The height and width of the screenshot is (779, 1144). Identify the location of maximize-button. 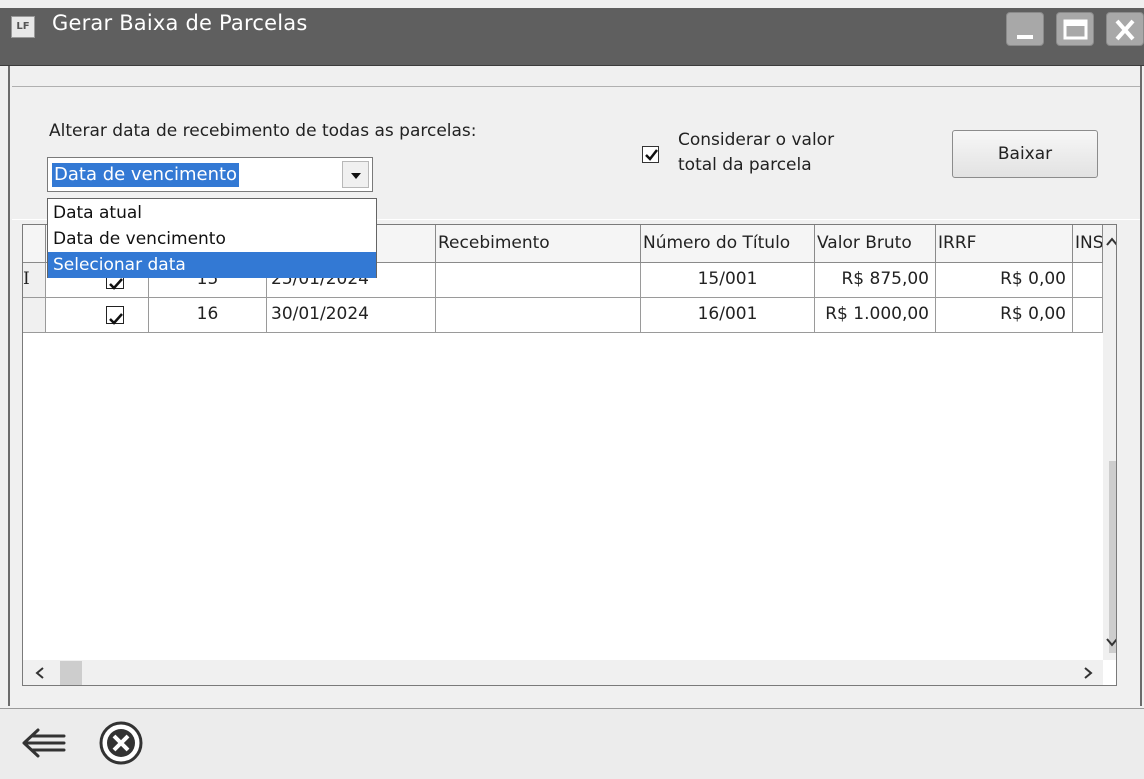
(1075, 29).